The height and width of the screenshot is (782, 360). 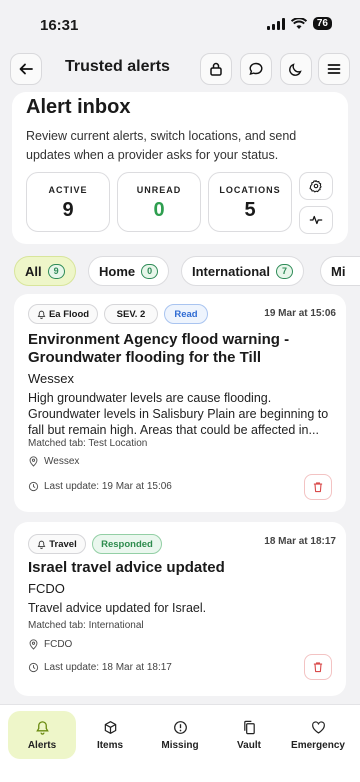 I want to click on stat-locations: LOCATIONS 5, so click(x=250, y=202).